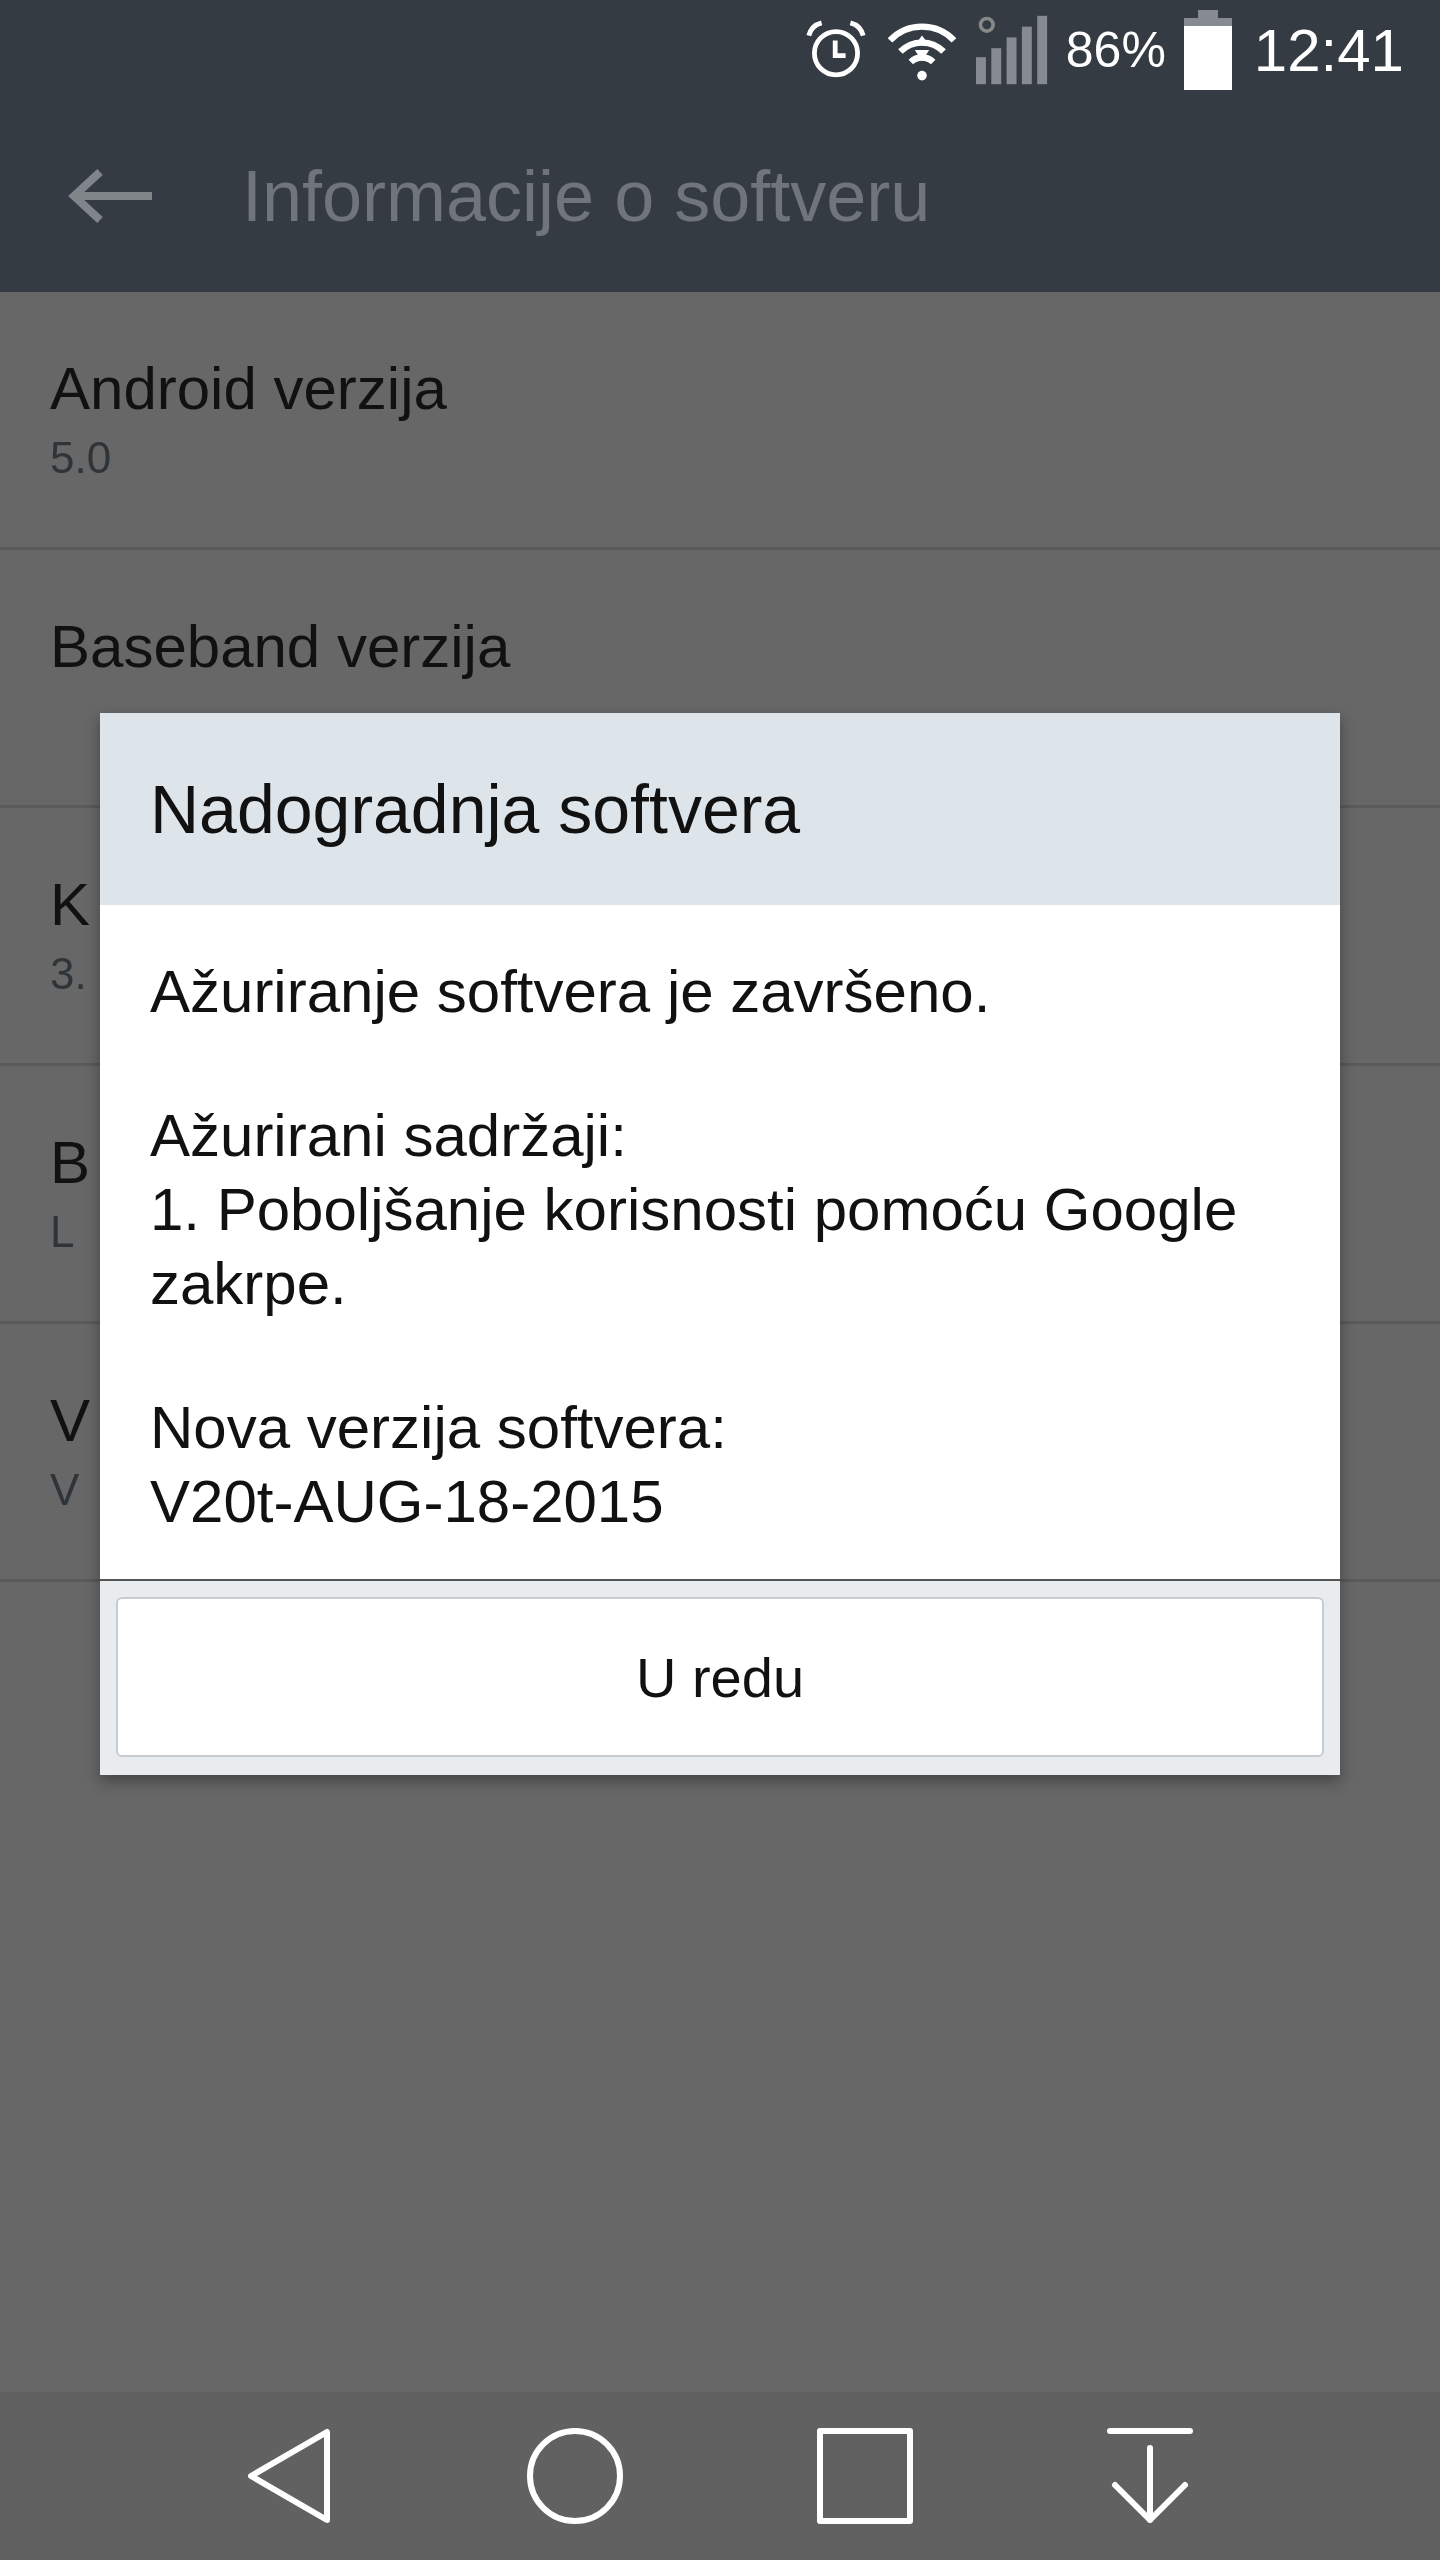  I want to click on setting-value: L, so click(62, 1232).